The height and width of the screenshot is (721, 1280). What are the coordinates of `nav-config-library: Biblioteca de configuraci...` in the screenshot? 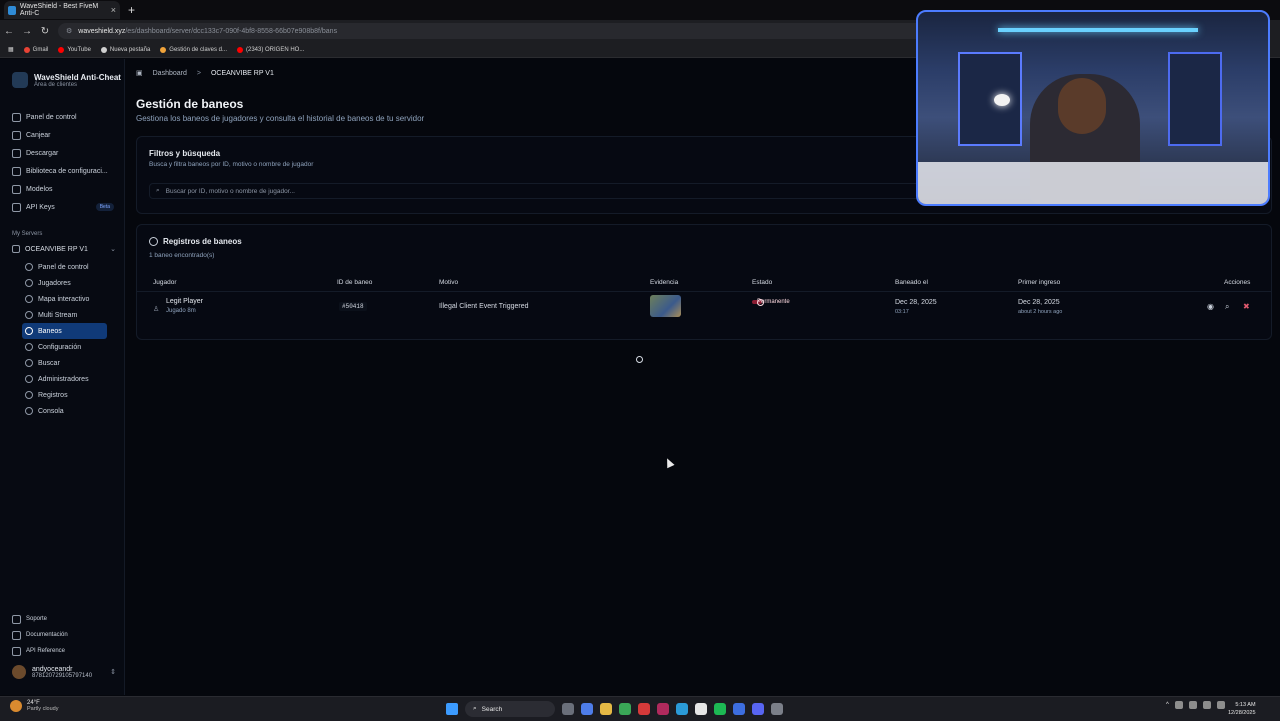 It's located at (64, 171).